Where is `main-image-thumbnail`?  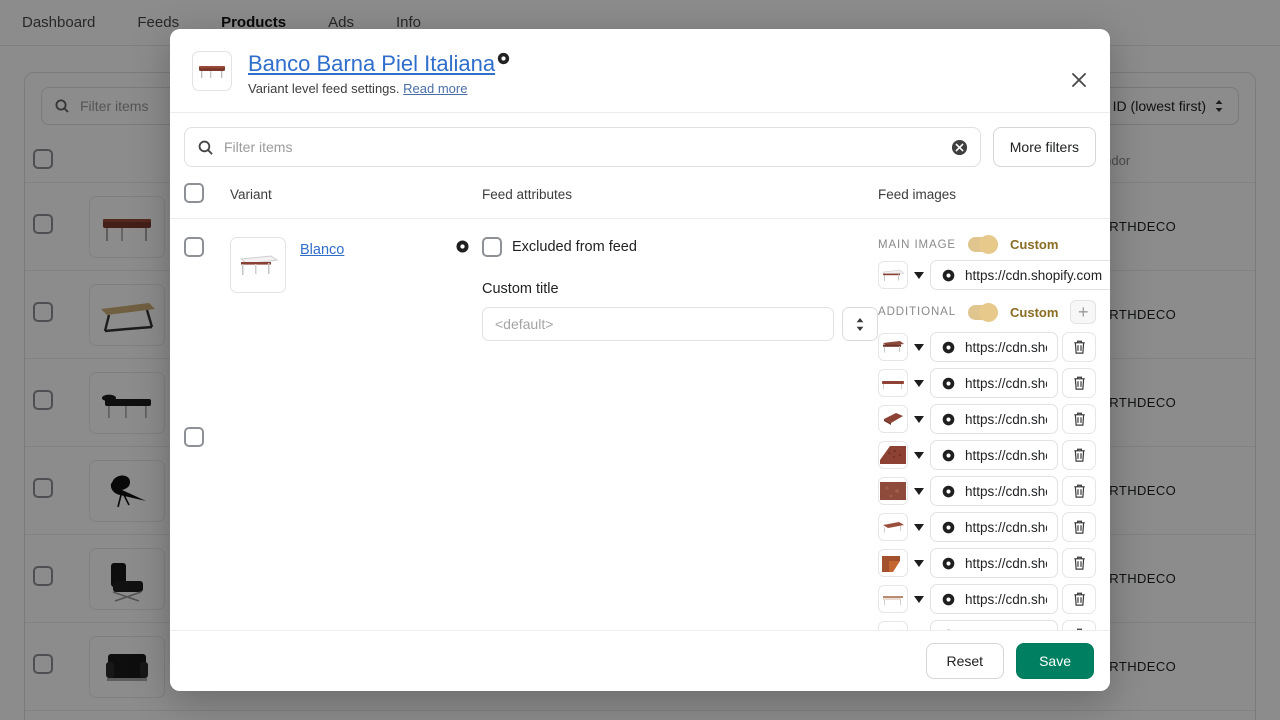 main-image-thumbnail is located at coordinates (893, 275).